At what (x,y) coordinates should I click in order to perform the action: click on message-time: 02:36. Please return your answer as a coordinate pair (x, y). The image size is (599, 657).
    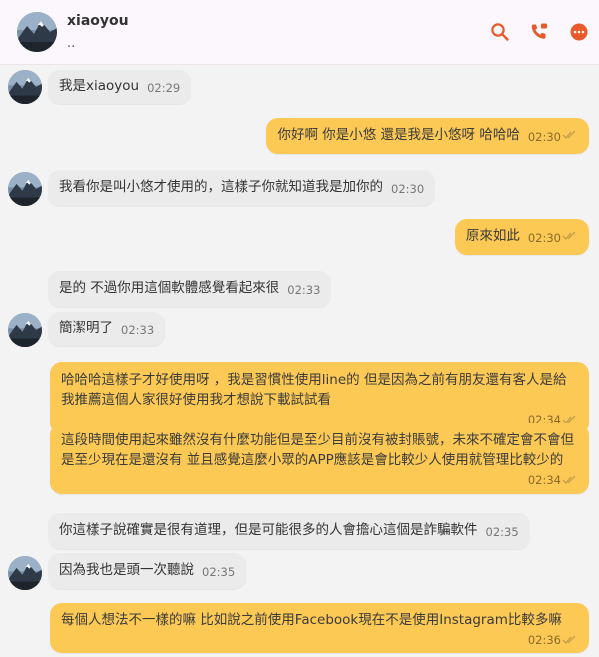
    Looking at the image, I should click on (544, 640).